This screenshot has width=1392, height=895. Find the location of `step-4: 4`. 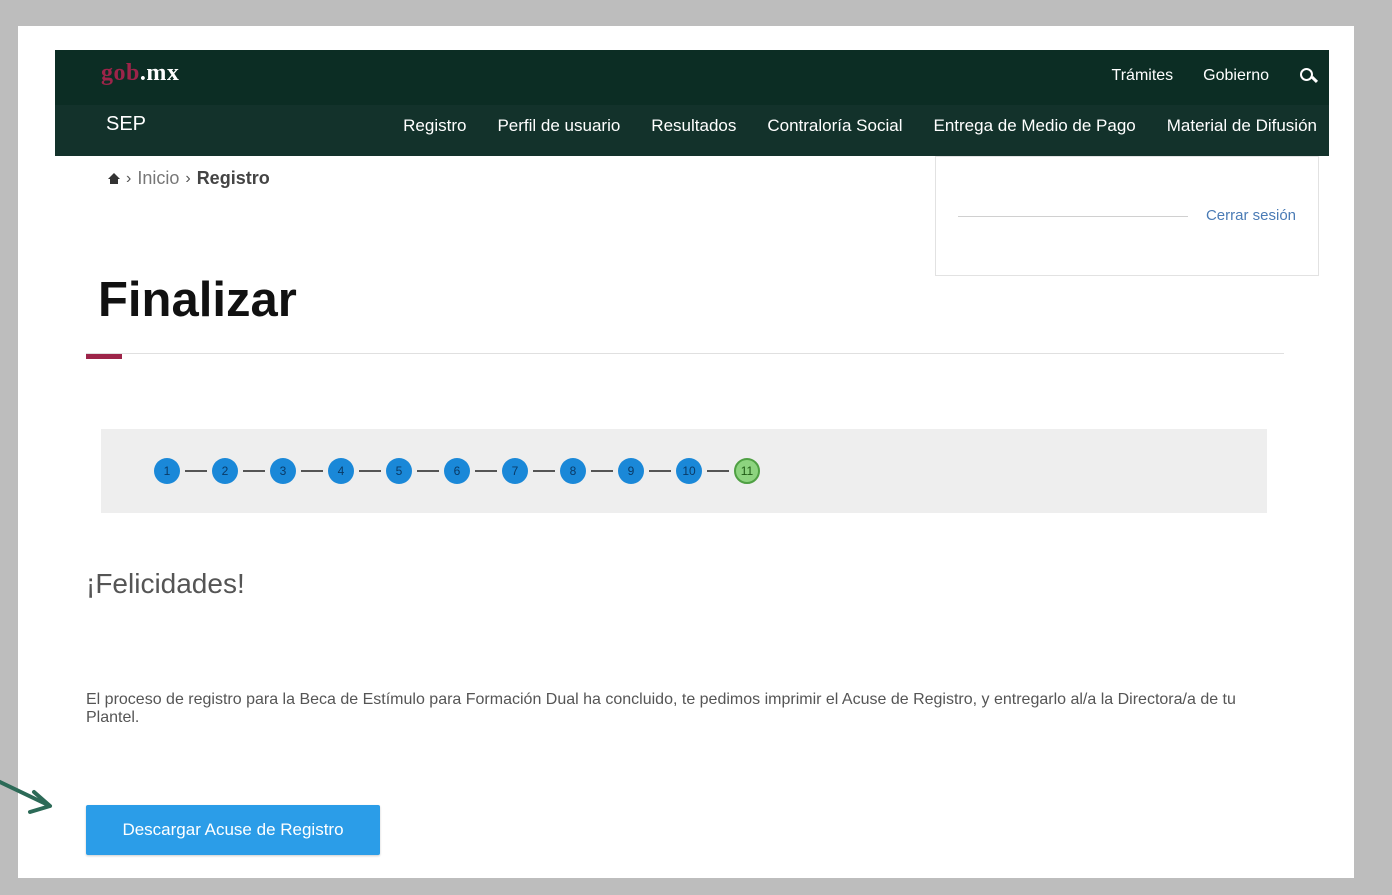

step-4: 4 is located at coordinates (341, 471).